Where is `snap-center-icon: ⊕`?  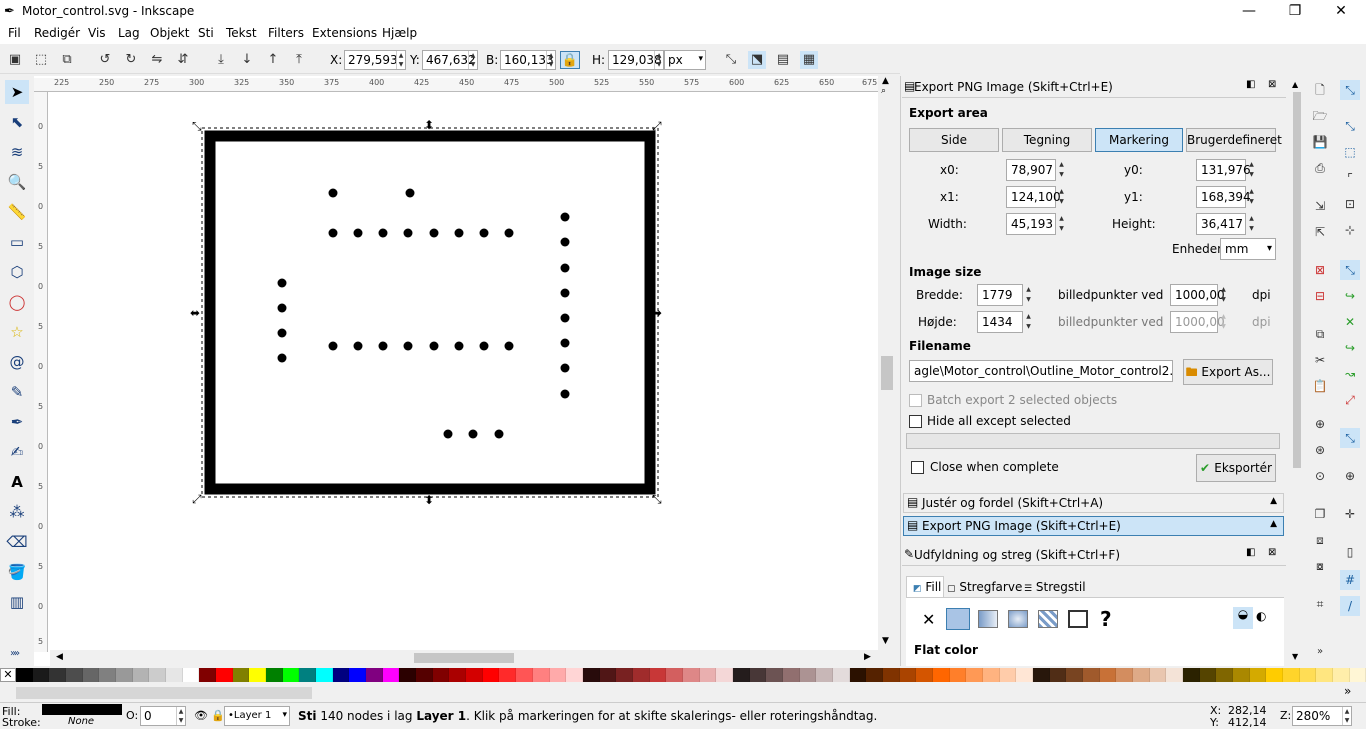 snap-center-icon: ⊕ is located at coordinates (1350, 476).